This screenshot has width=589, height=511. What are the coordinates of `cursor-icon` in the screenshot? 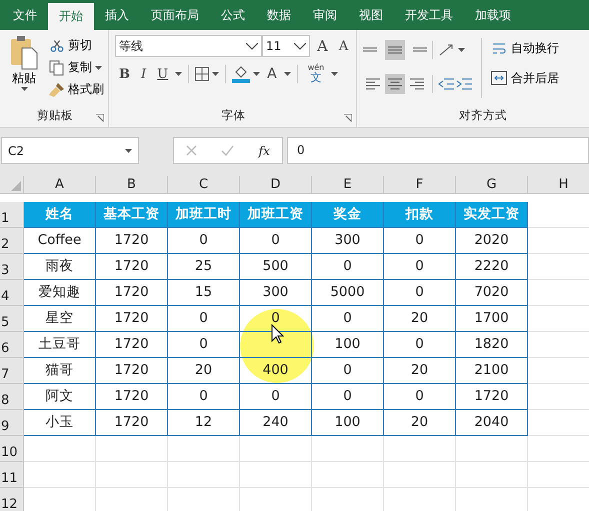 It's located at (278, 334).